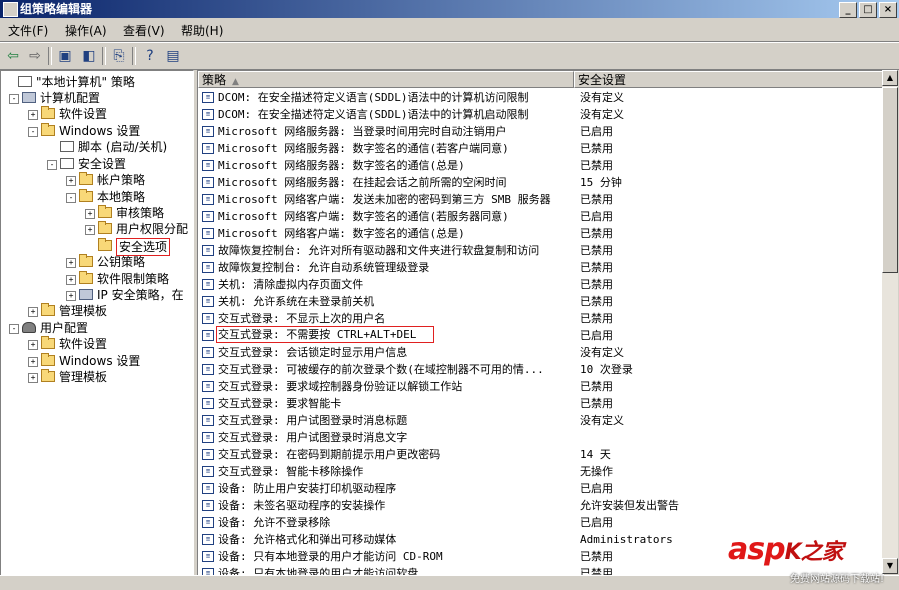 The image size is (899, 590). What do you see at coordinates (540, 352) in the screenshot?
I see `policy-row: ≡ 交互式登录: 会话锁定时显示用户信息 没有定义` at bounding box center [540, 352].